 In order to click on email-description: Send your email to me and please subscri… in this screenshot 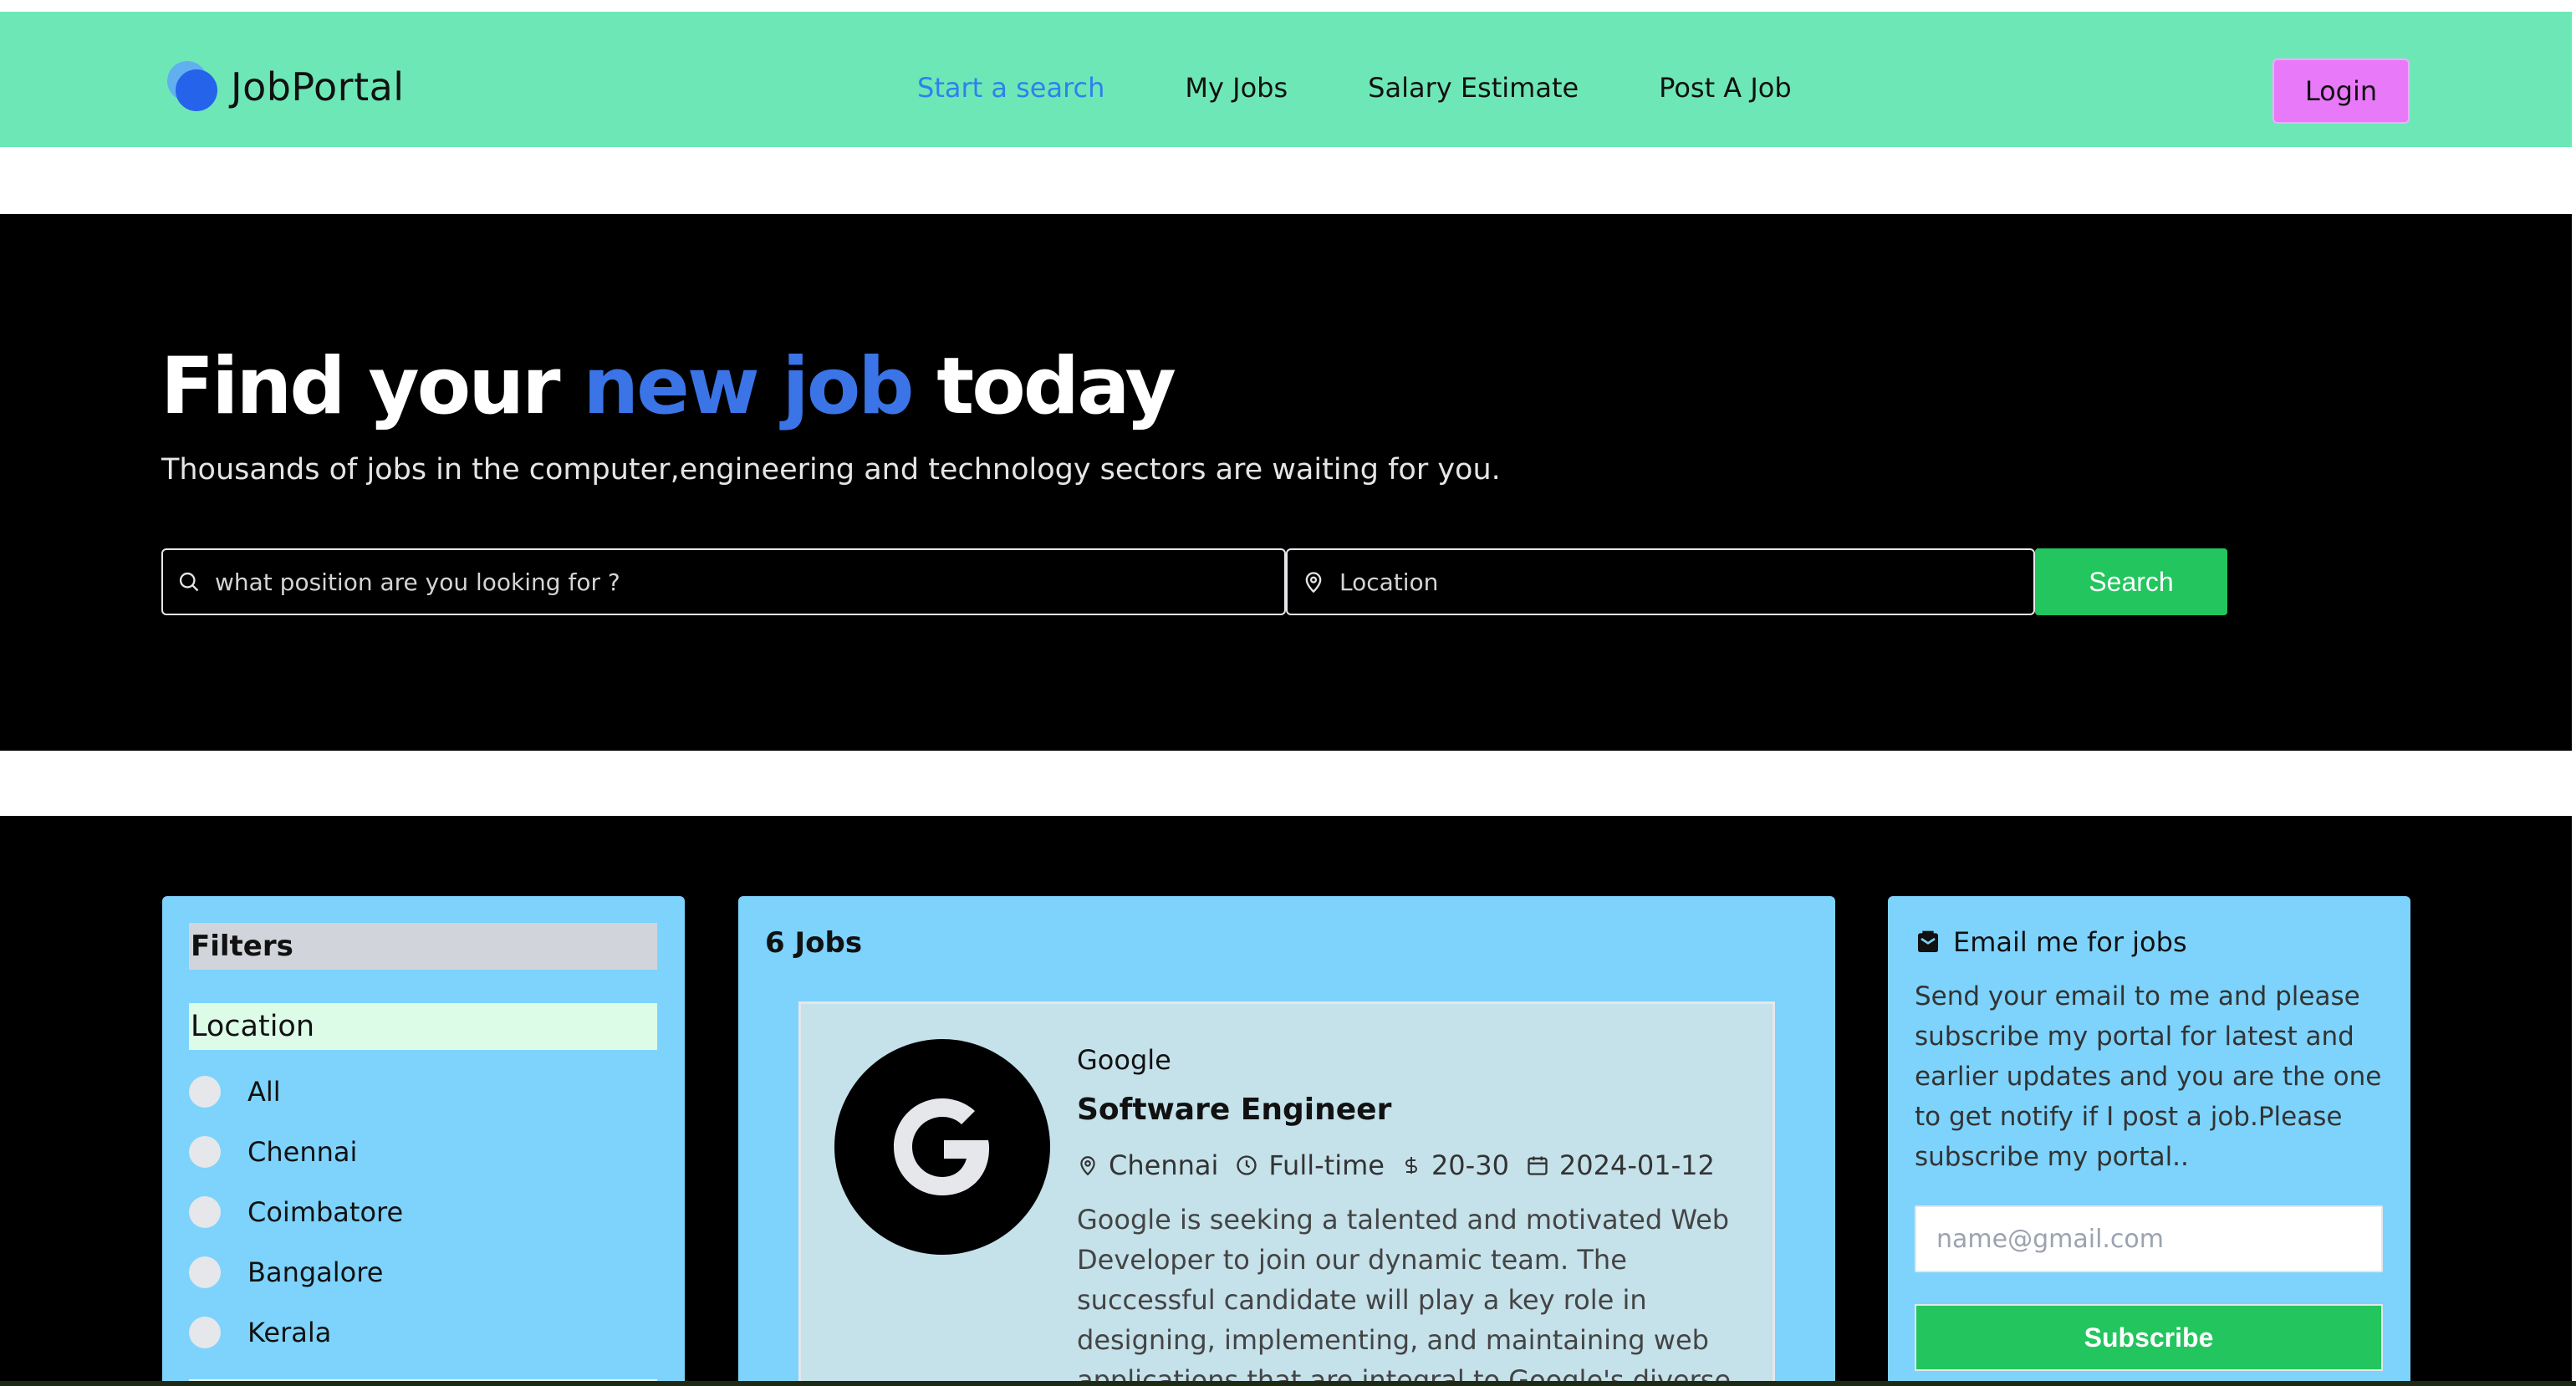, I will do `click(2149, 1076)`.